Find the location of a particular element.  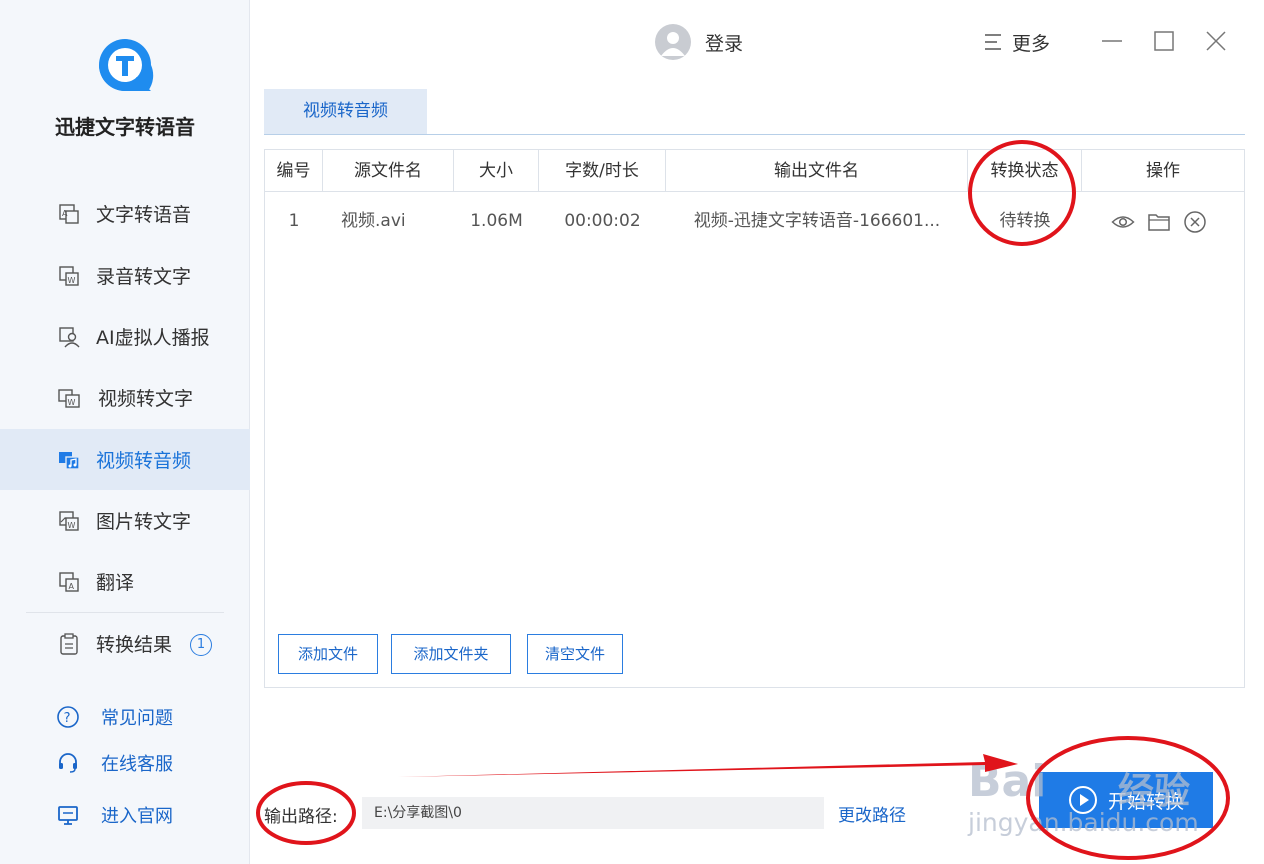

red-arrow is located at coordinates (708, 765).